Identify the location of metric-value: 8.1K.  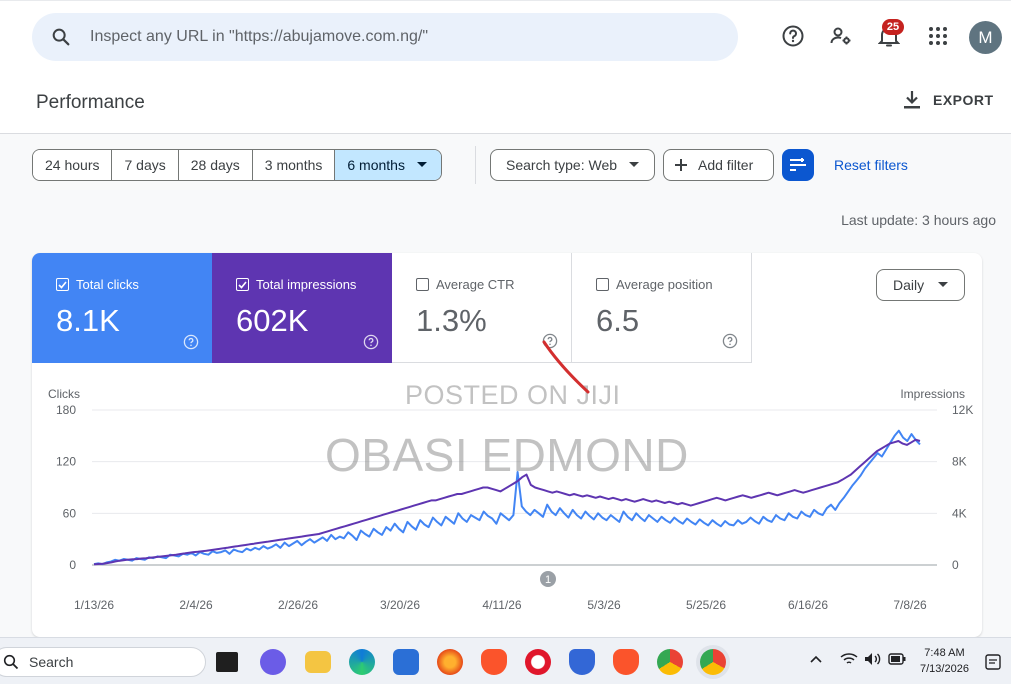
(88, 320).